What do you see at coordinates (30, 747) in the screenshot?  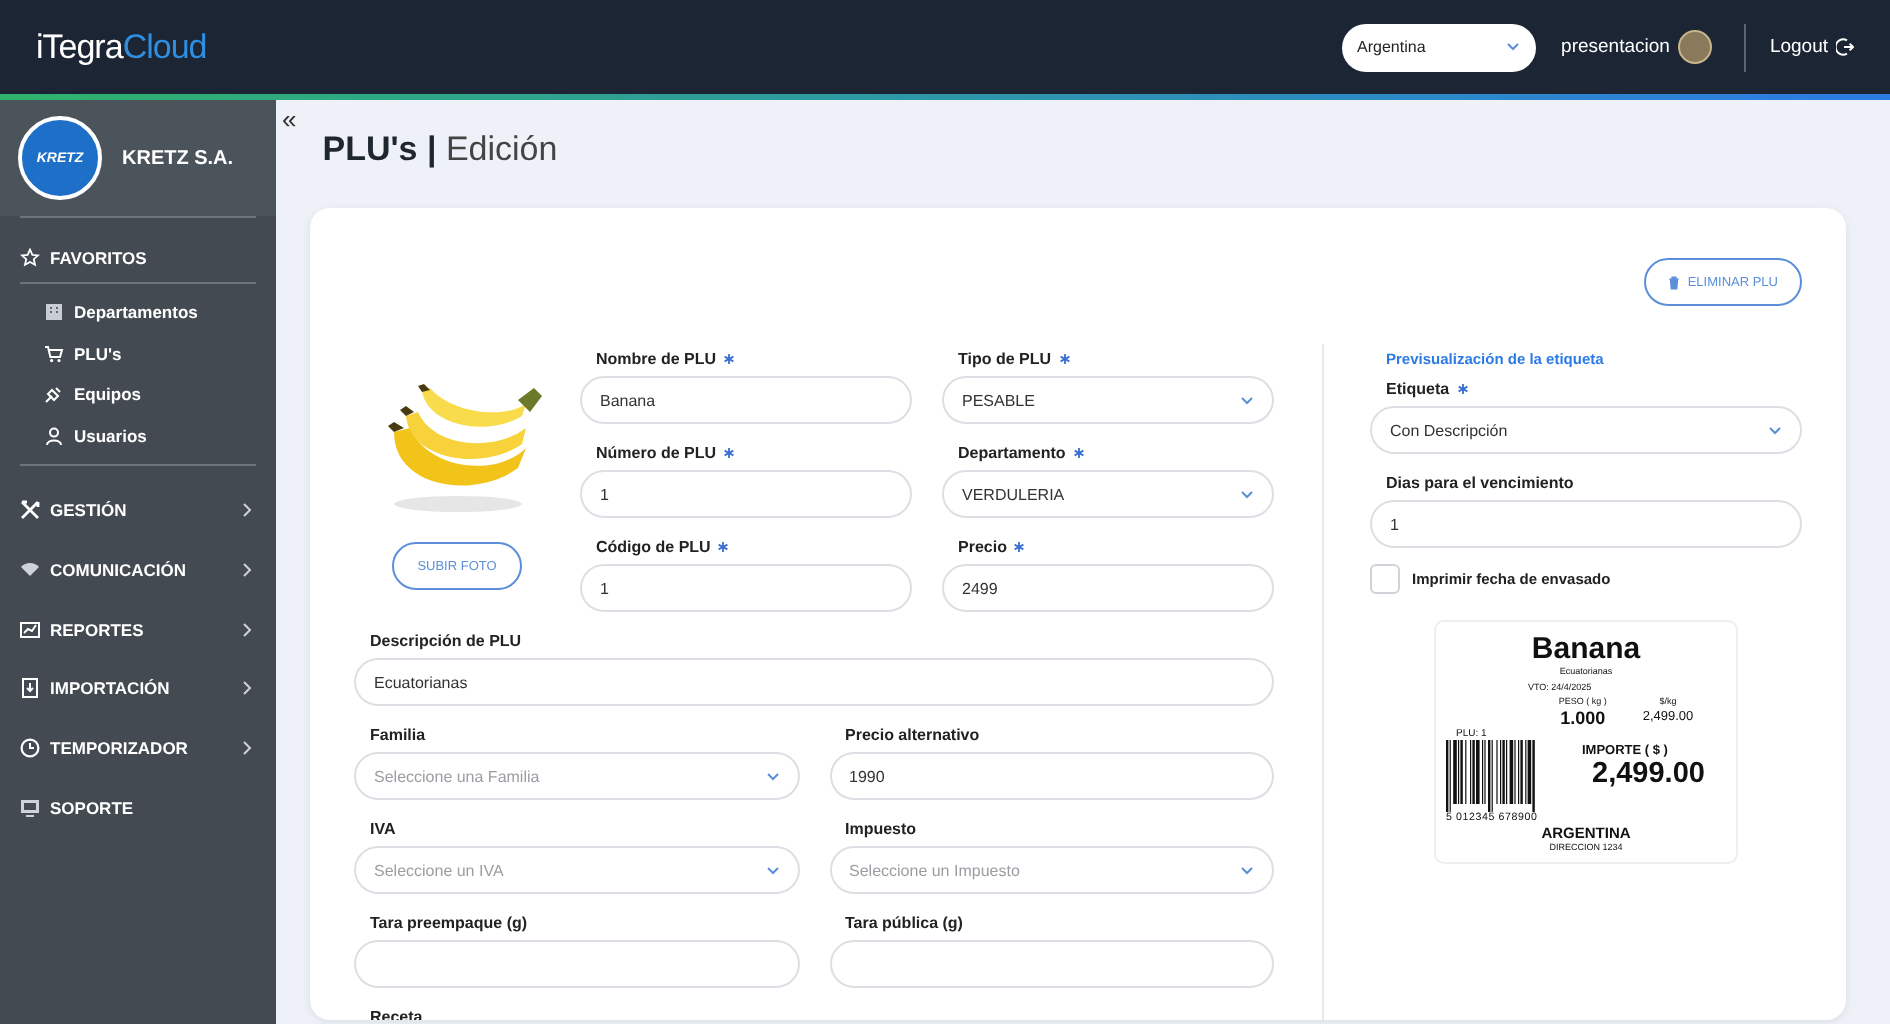 I see `clock-icon` at bounding box center [30, 747].